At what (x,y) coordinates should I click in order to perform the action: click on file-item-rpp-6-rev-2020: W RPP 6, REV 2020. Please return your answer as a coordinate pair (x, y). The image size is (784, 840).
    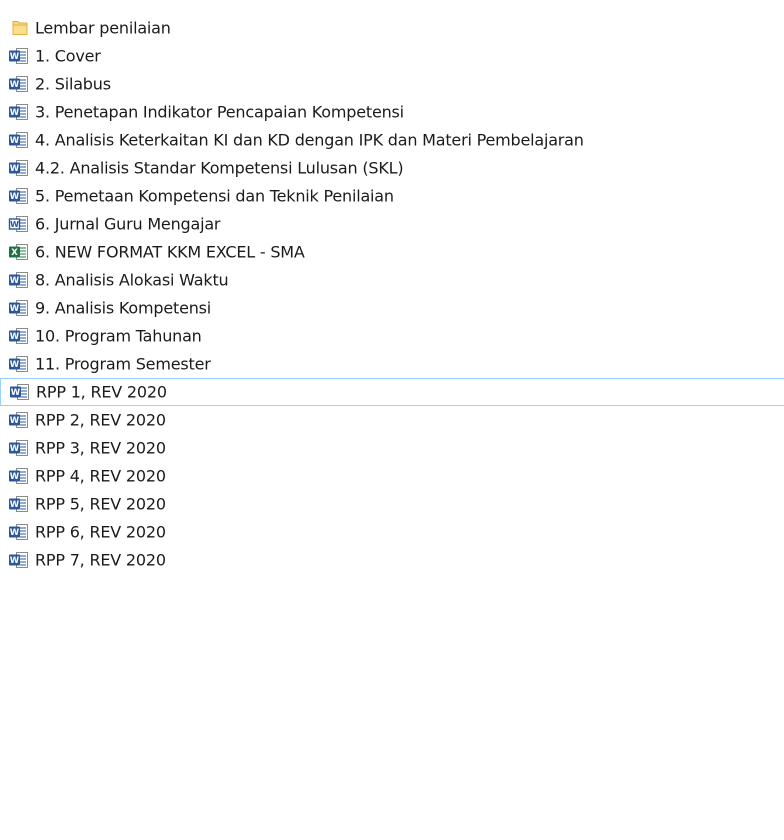
    Looking at the image, I should click on (392, 532).